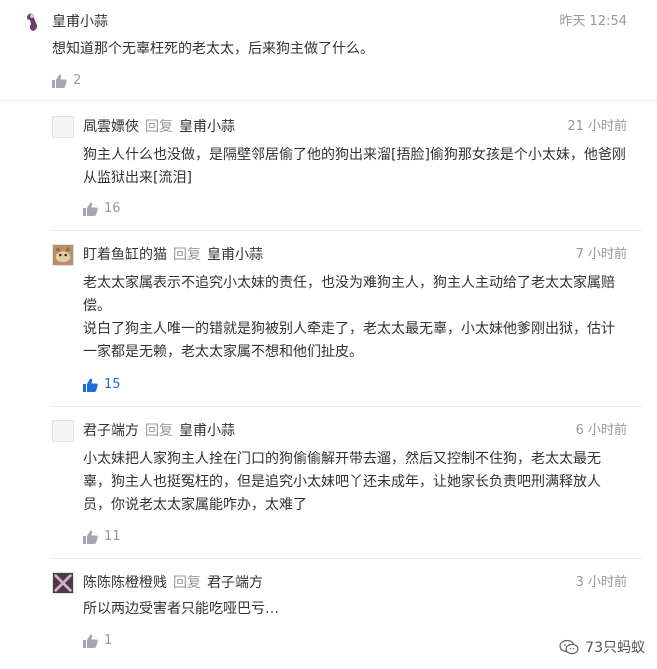 Image resolution: width=657 pixels, height=669 pixels. I want to click on username-link: 陈陈陈橙橙贱, so click(125, 583).